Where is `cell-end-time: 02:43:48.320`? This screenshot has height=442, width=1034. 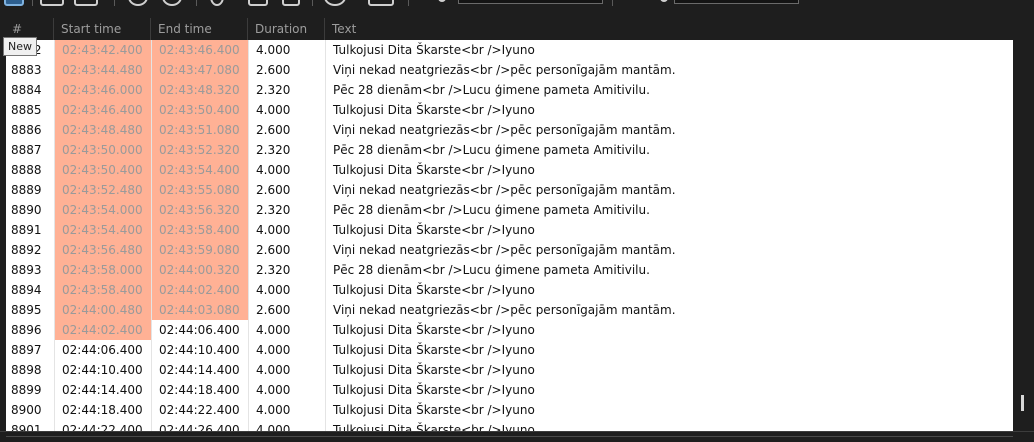
cell-end-time: 02:43:48.320 is located at coordinates (199, 90).